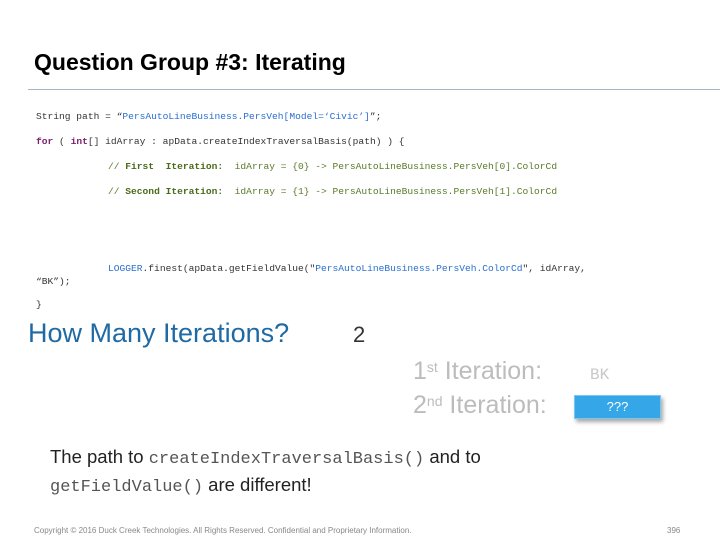 Image resolution: width=720 pixels, height=540 pixels. What do you see at coordinates (480, 405) in the screenshot?
I see `second-iteration-label: 2nd Iteration:` at bounding box center [480, 405].